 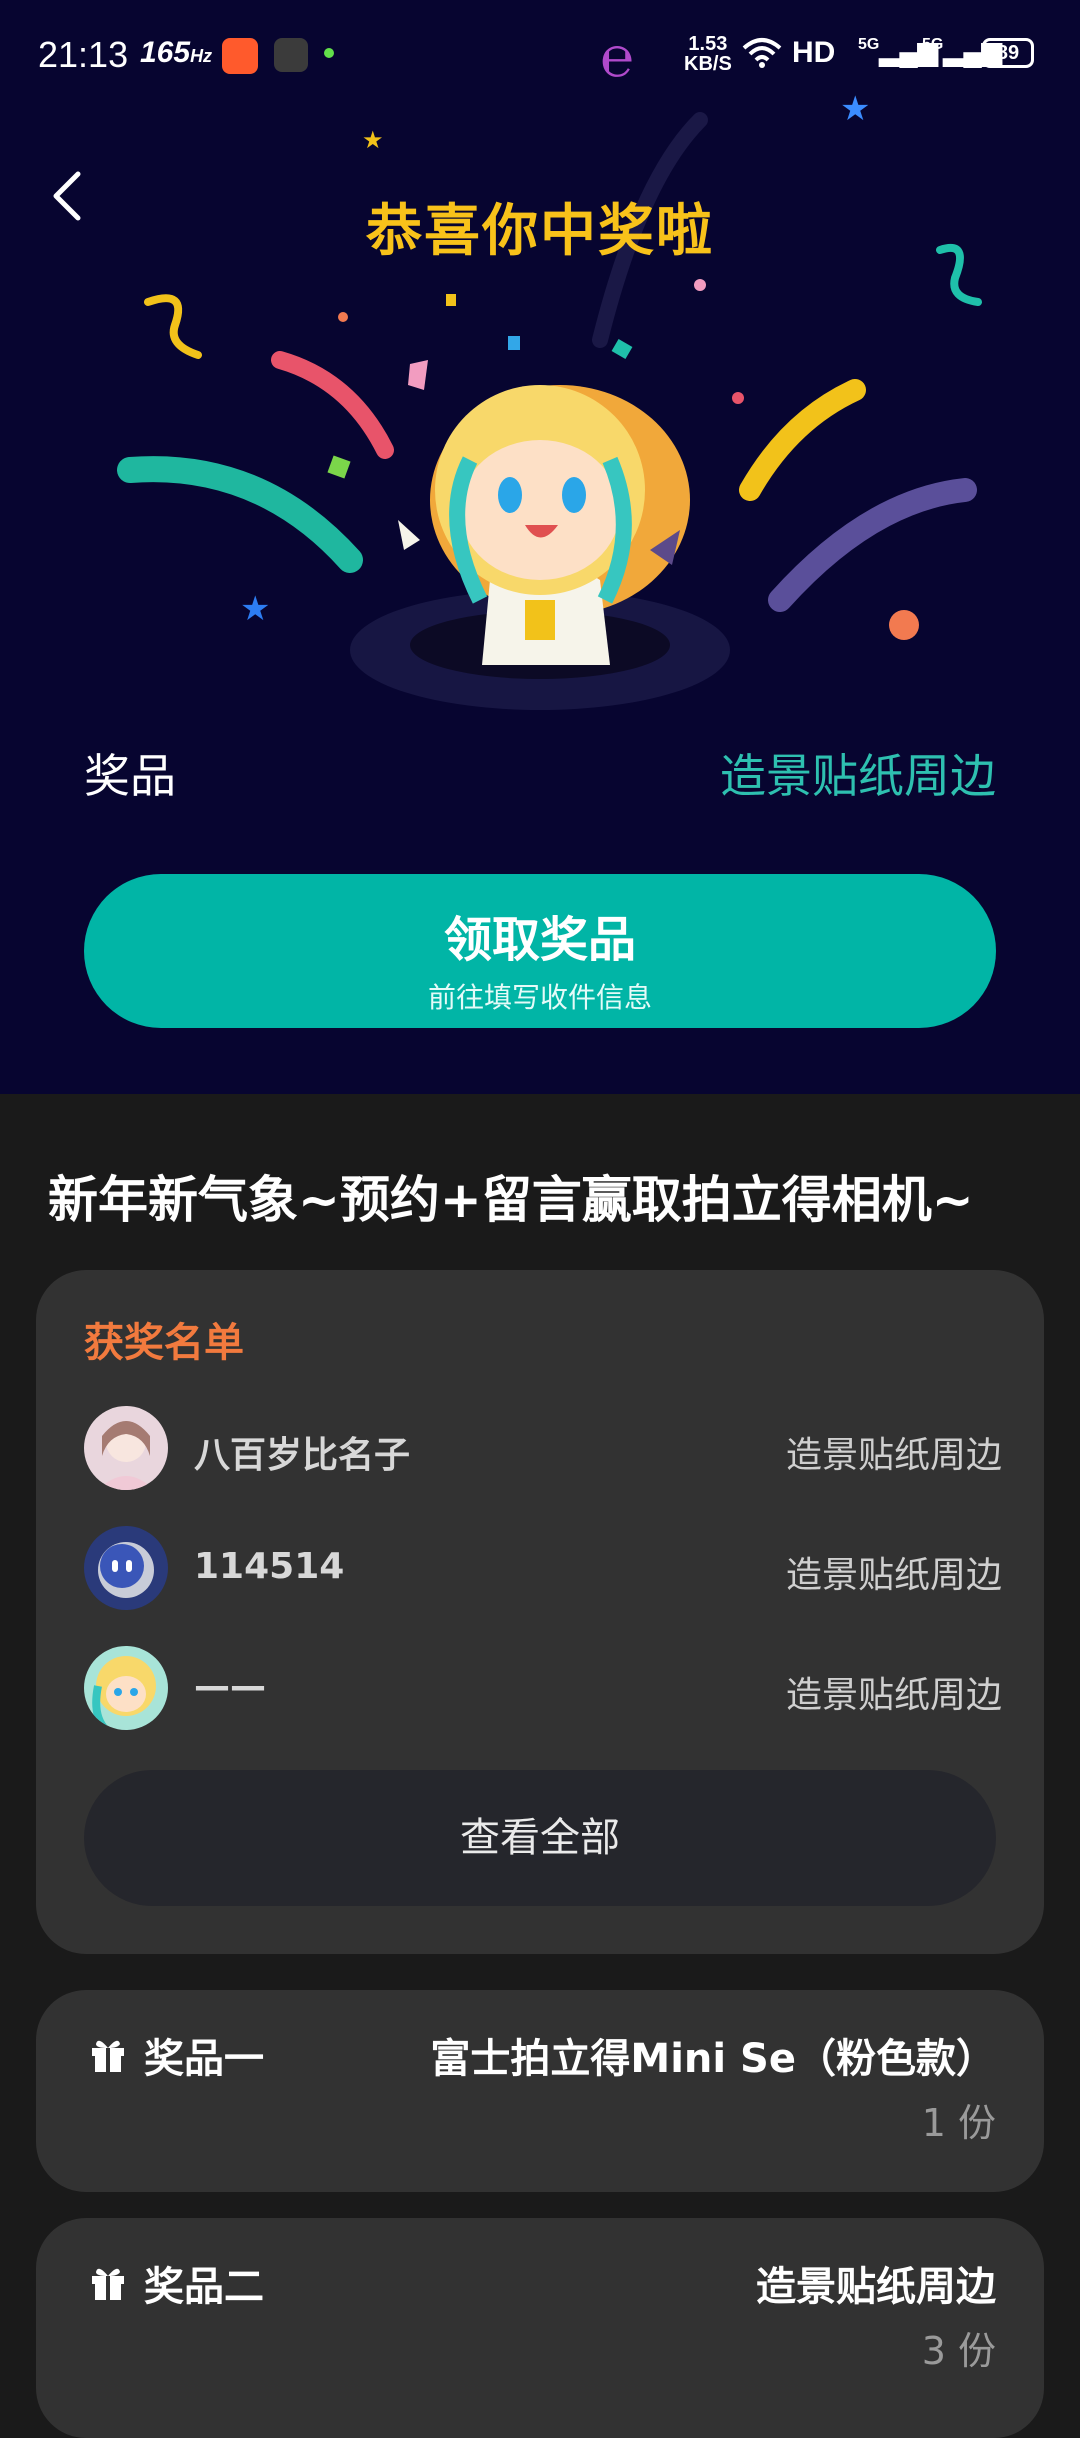 What do you see at coordinates (329, 53) in the screenshot?
I see `notification-dot-icon` at bounding box center [329, 53].